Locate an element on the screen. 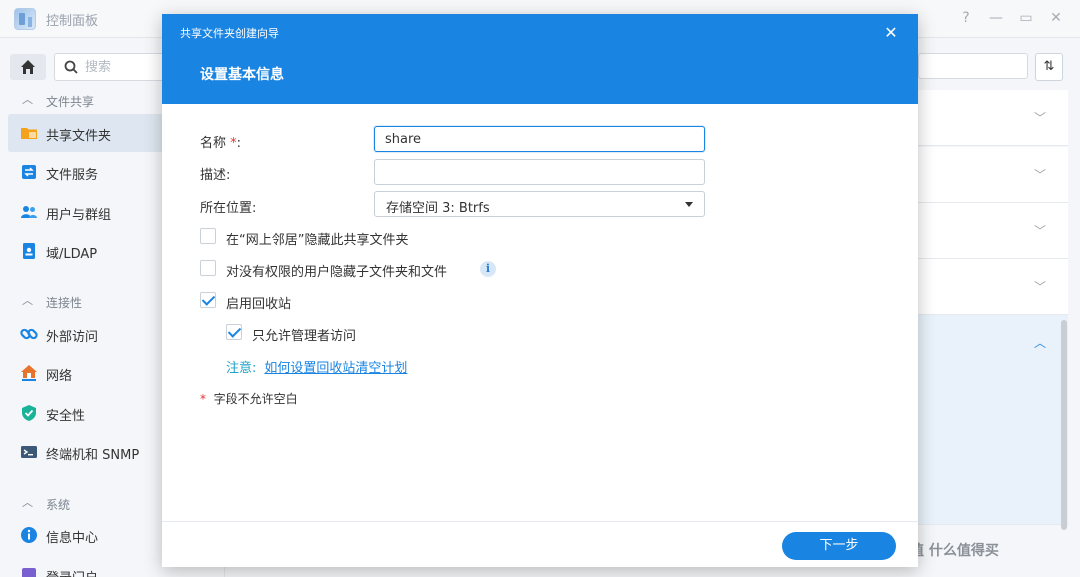 This screenshot has width=1080, height=577. file-service-icon is located at coordinates (29, 172).